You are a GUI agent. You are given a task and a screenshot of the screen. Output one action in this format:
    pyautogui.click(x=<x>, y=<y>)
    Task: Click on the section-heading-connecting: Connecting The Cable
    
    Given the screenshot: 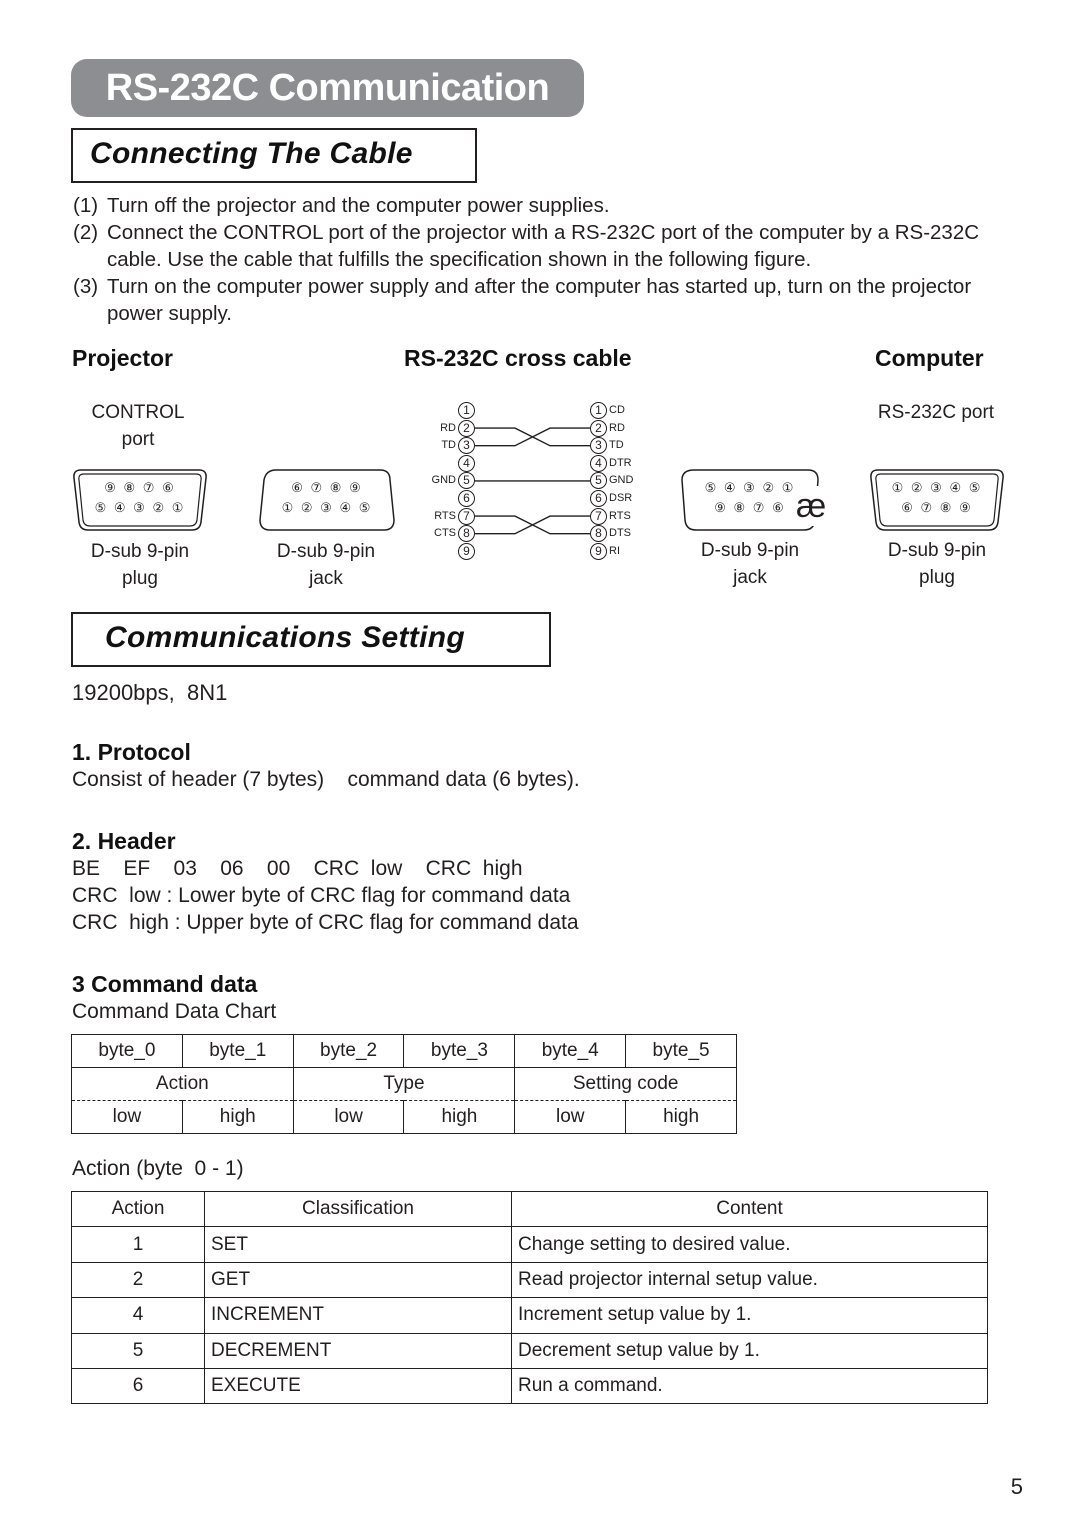 What is the action you would take?
    pyautogui.click(x=274, y=155)
    